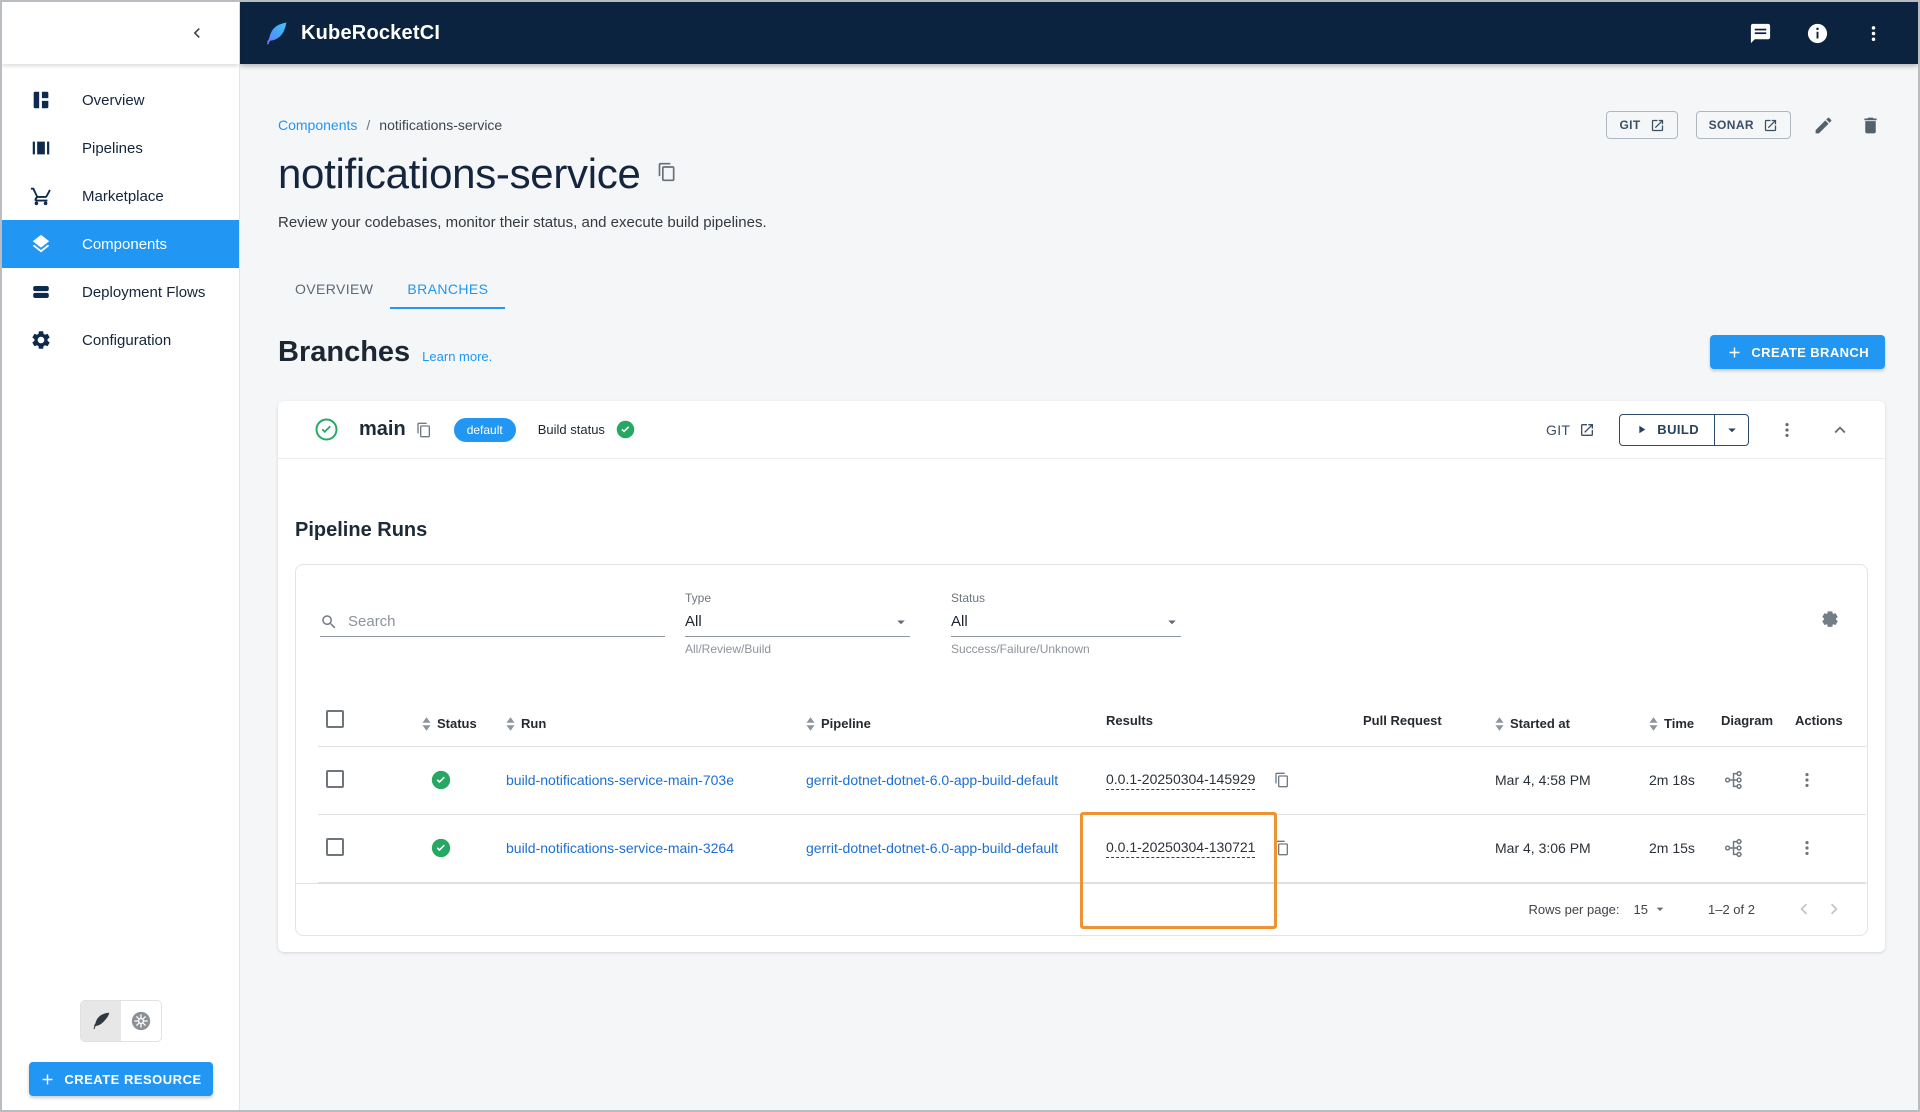  Describe the element at coordinates (667, 174) in the screenshot. I see `copy-title-button` at that location.